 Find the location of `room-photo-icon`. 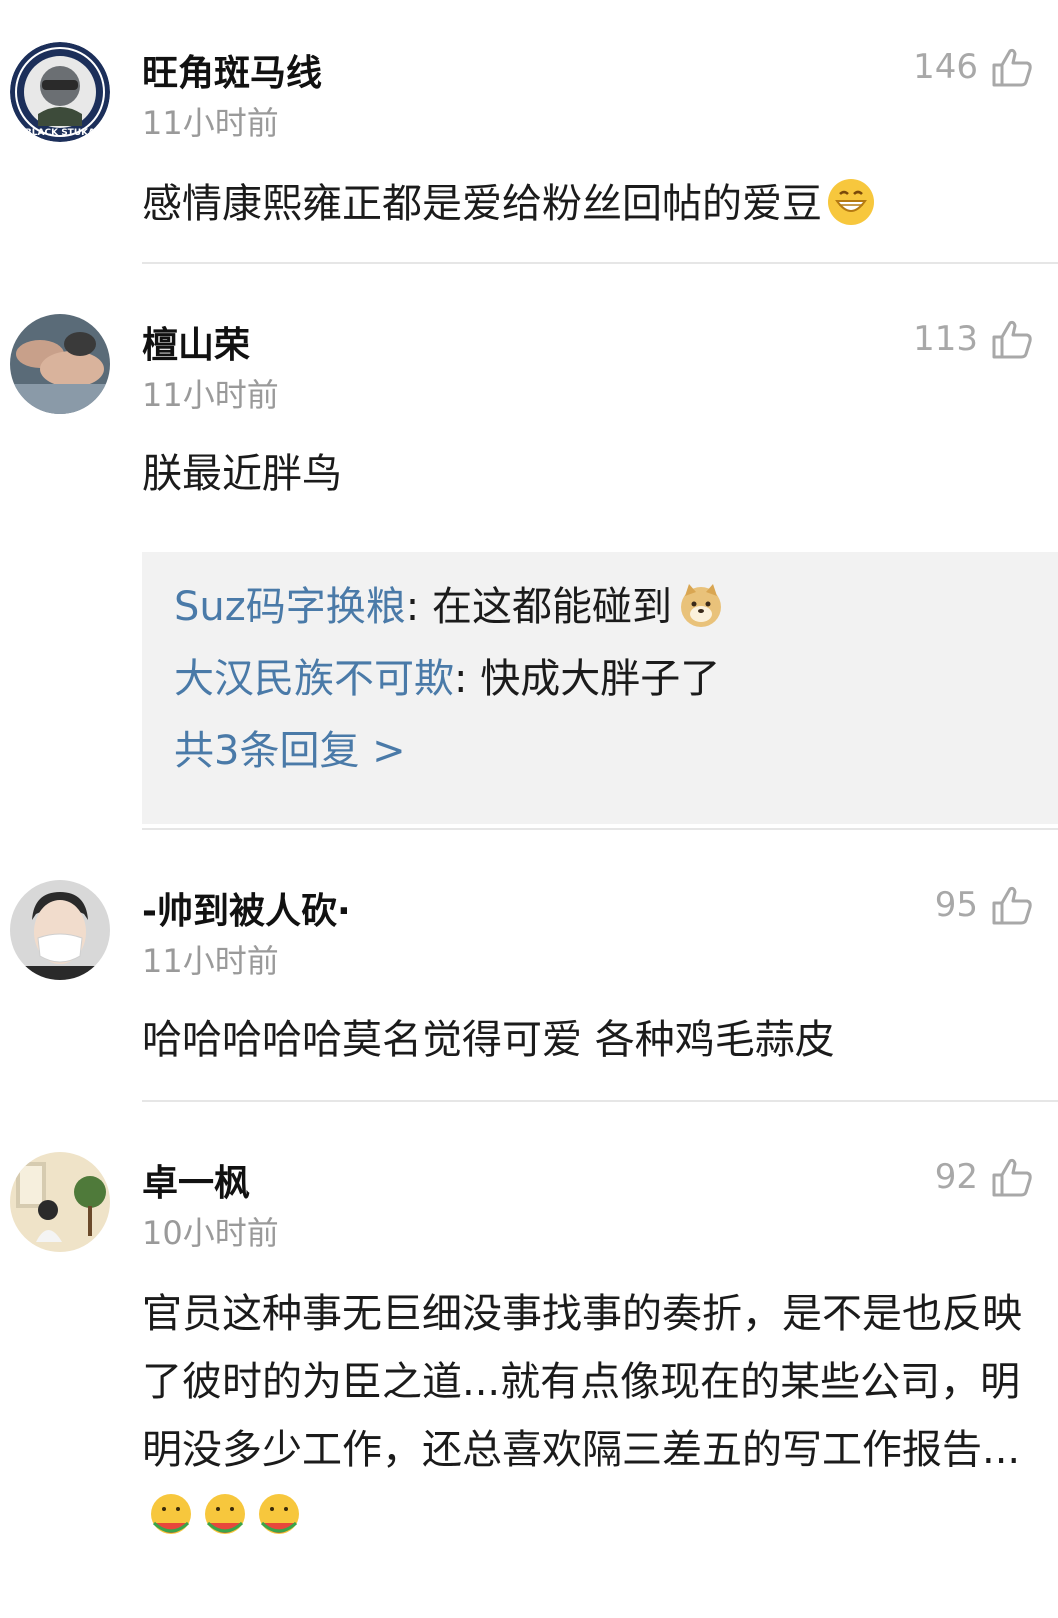

room-photo-icon is located at coordinates (60, 1202).